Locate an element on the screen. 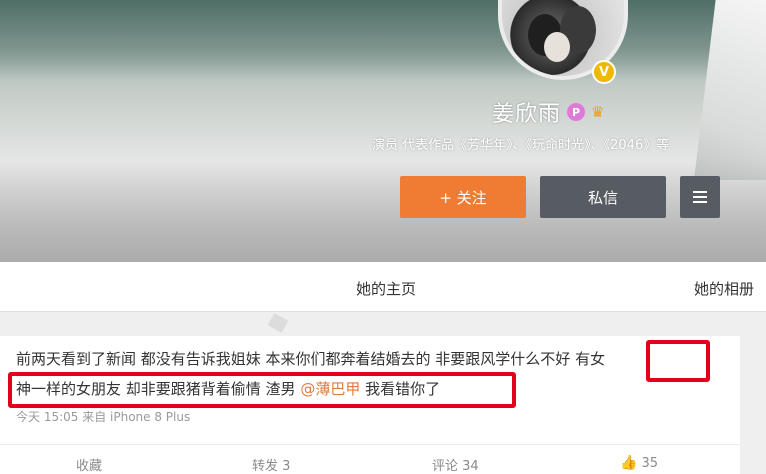  section-divider is located at coordinates (383, 324).